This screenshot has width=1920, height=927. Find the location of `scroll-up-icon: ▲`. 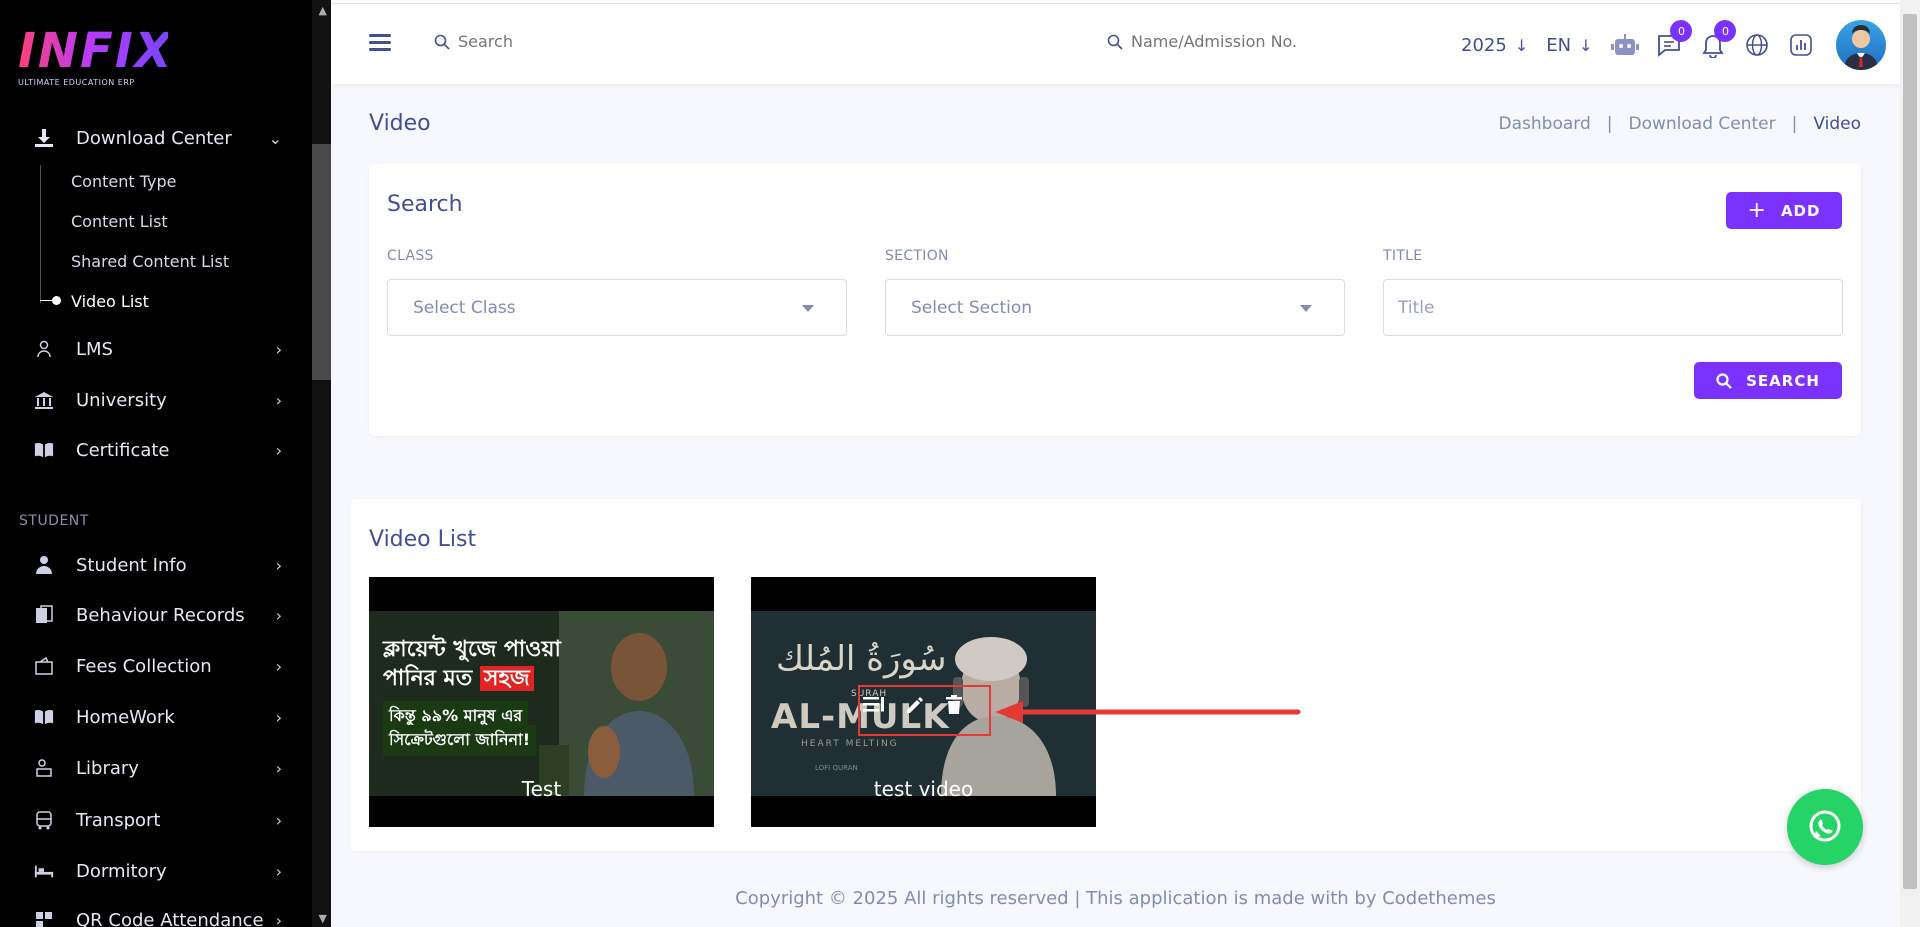

scroll-up-icon: ▲ is located at coordinates (323, 10).